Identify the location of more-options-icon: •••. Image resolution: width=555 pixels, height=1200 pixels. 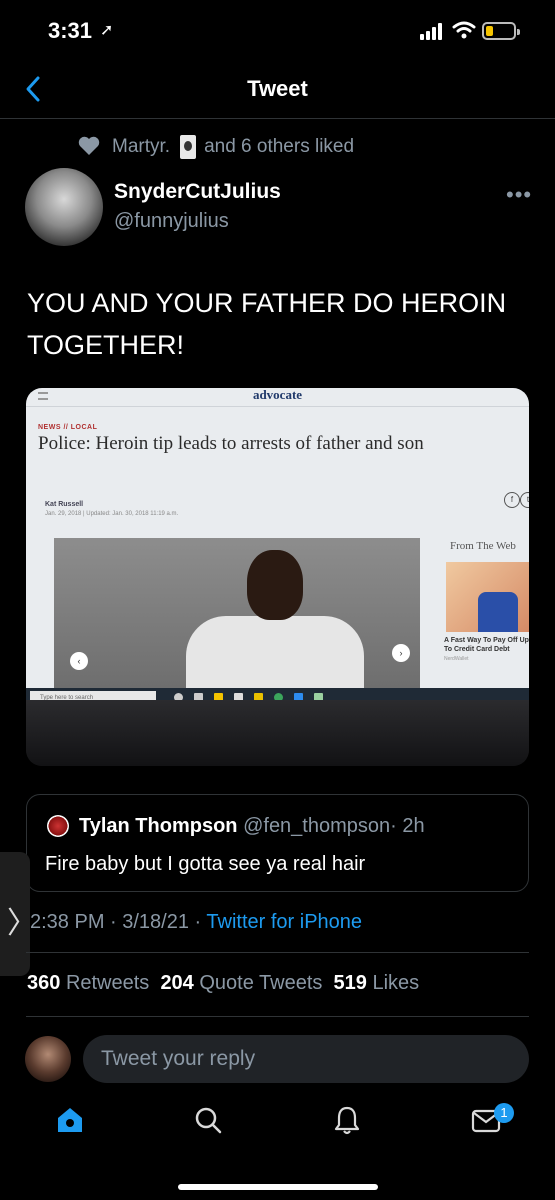
(519, 195).